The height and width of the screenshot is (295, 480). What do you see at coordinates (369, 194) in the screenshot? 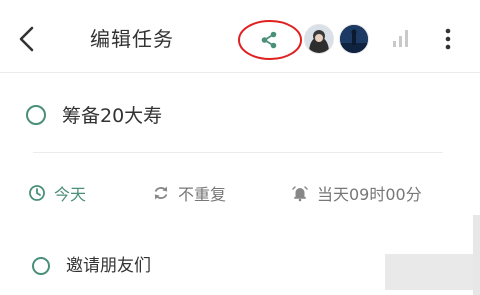
I see `reminder-label: 当天09时00分` at bounding box center [369, 194].